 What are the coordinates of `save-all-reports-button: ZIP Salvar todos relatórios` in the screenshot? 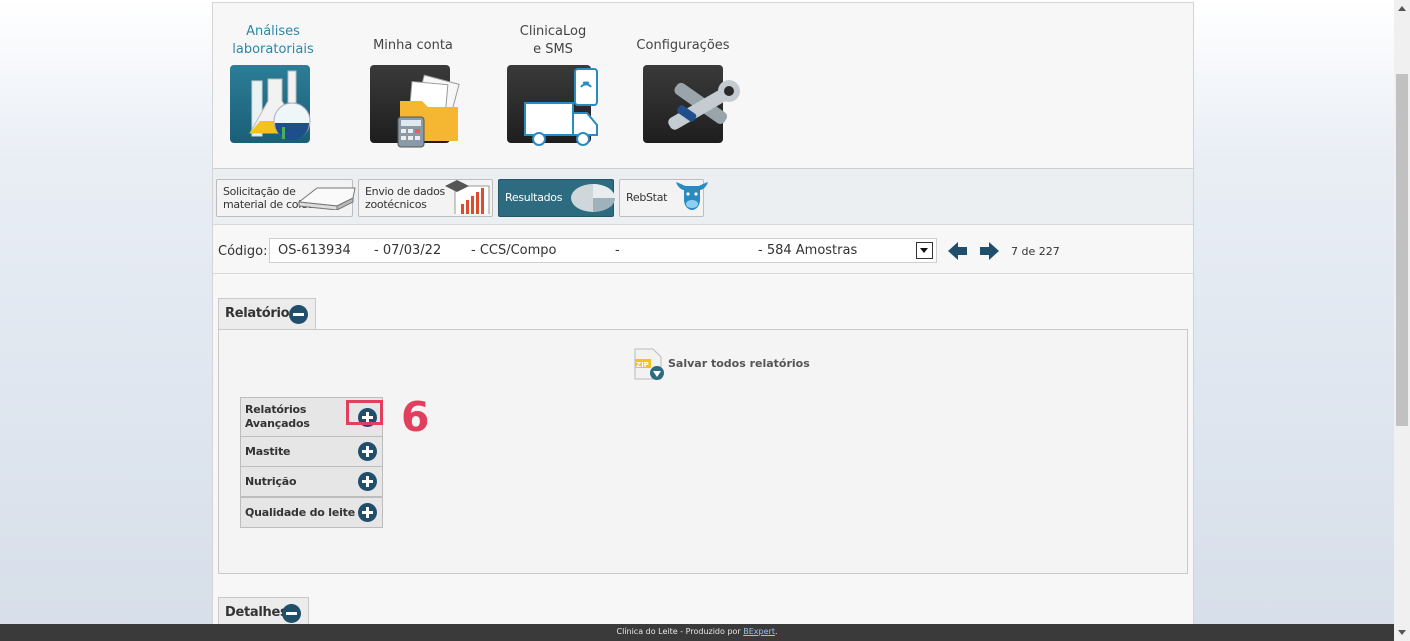 It's located at (721, 364).